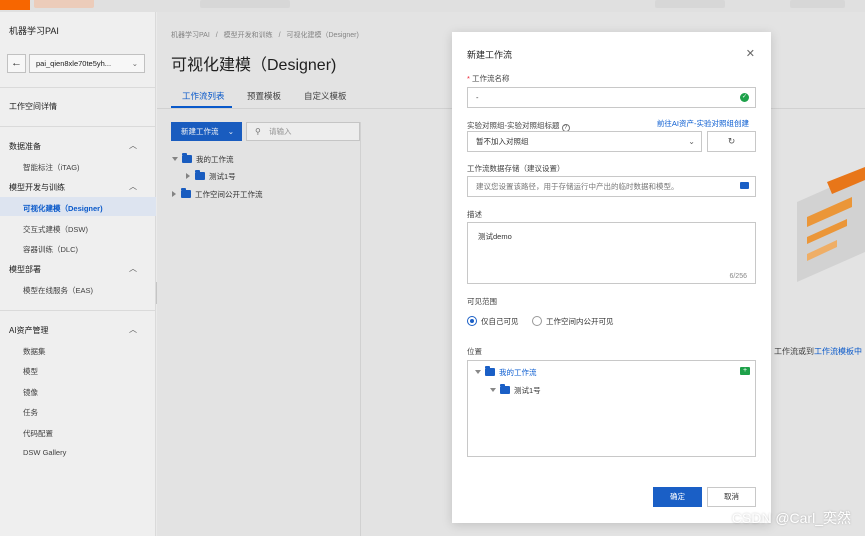 The height and width of the screenshot is (536, 865). Describe the element at coordinates (791, 518) in the screenshot. I see `watermark: CSDN @Carl_奕然` at that location.